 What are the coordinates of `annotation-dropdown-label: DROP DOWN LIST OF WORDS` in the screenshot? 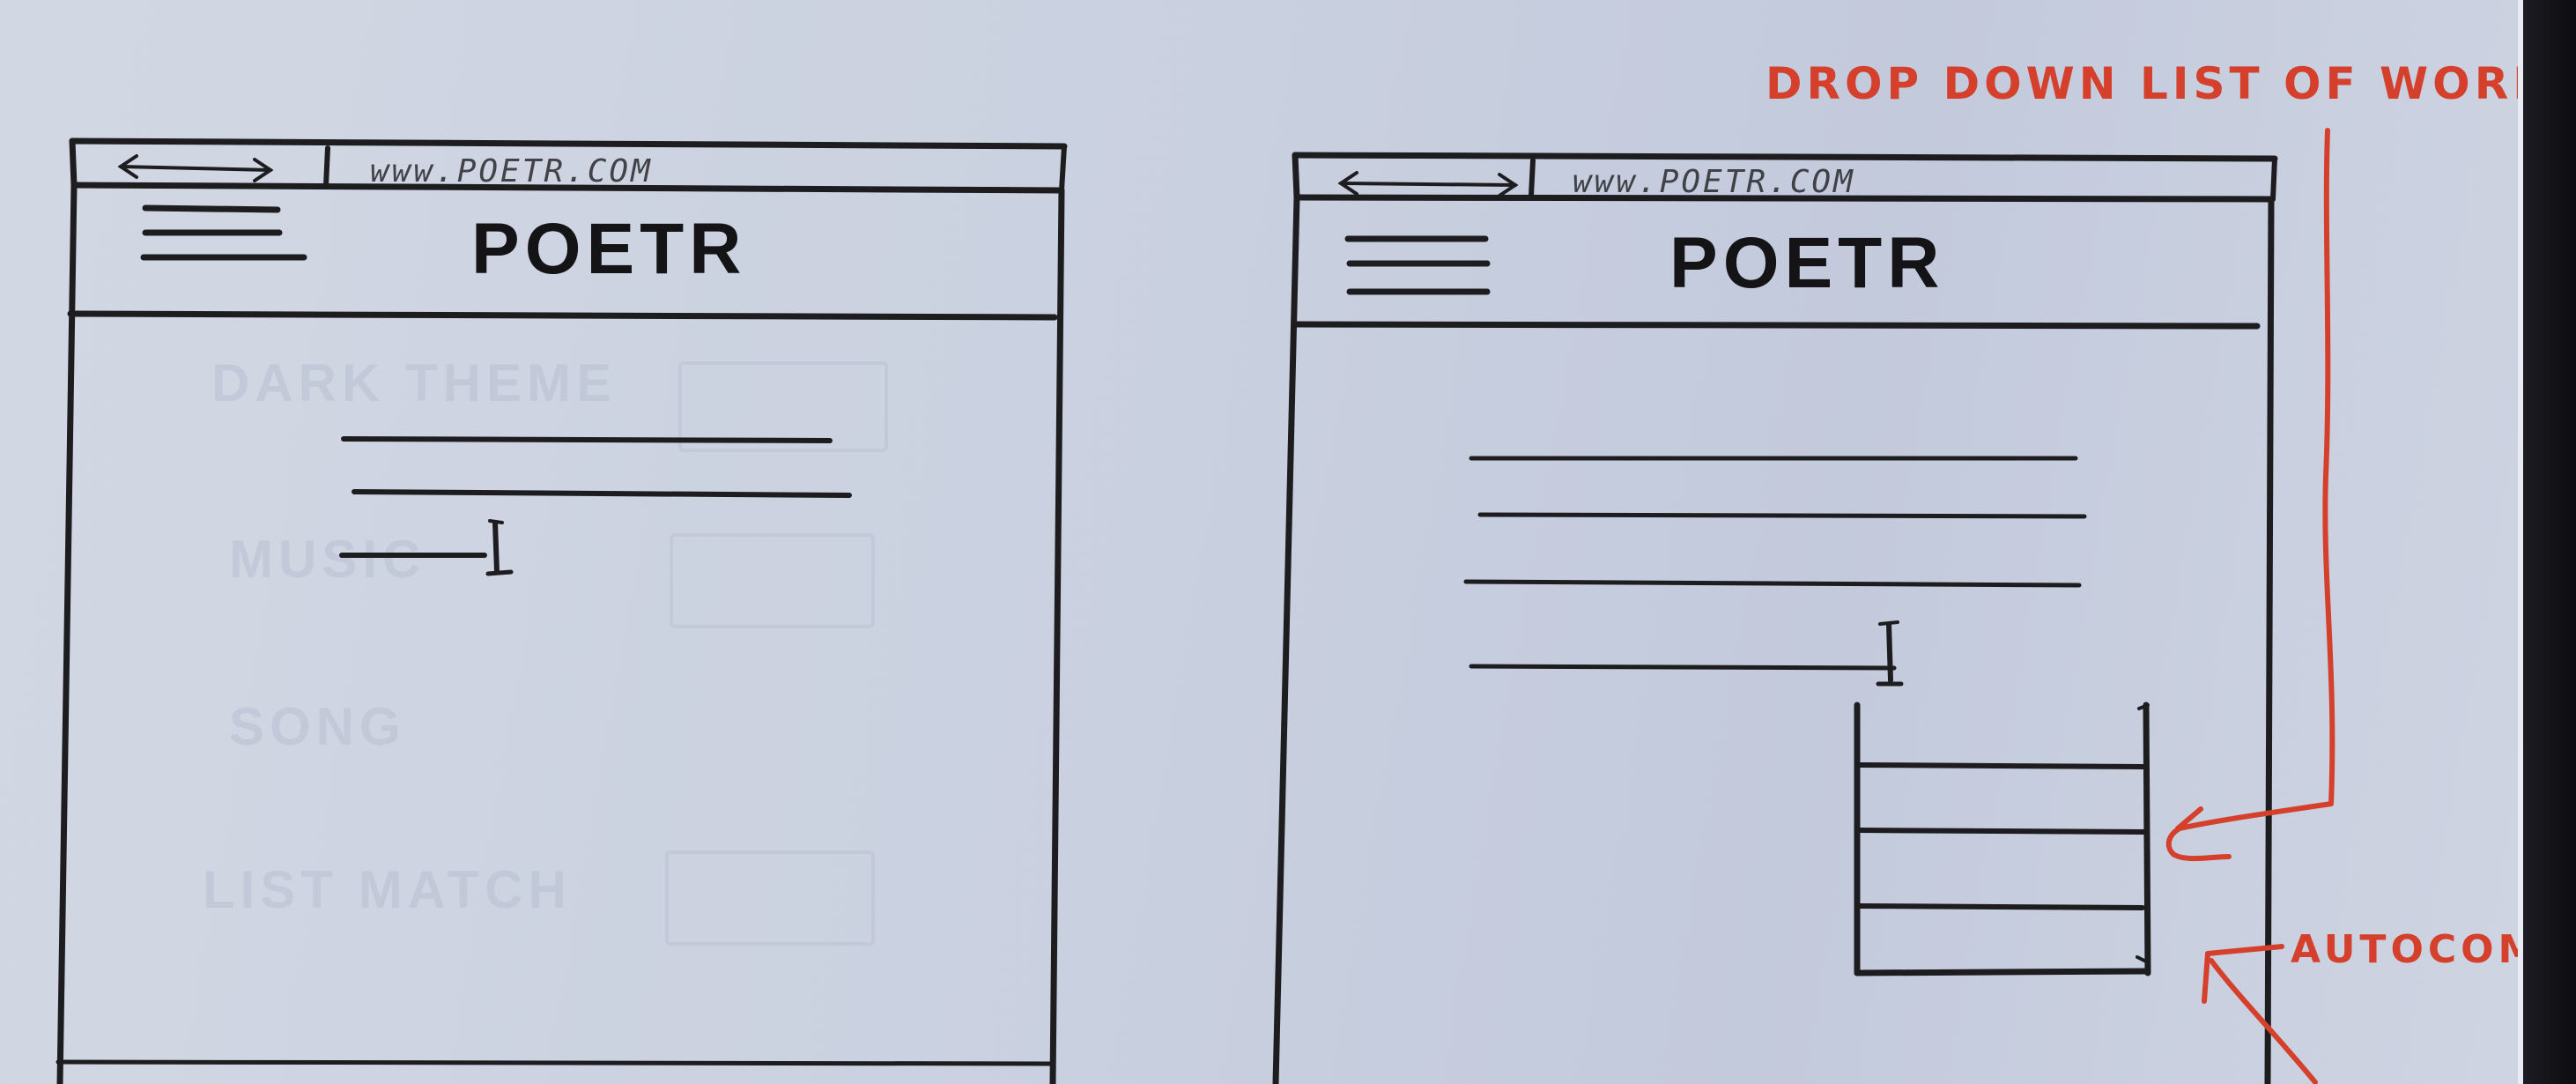 It's located at (2171, 83).